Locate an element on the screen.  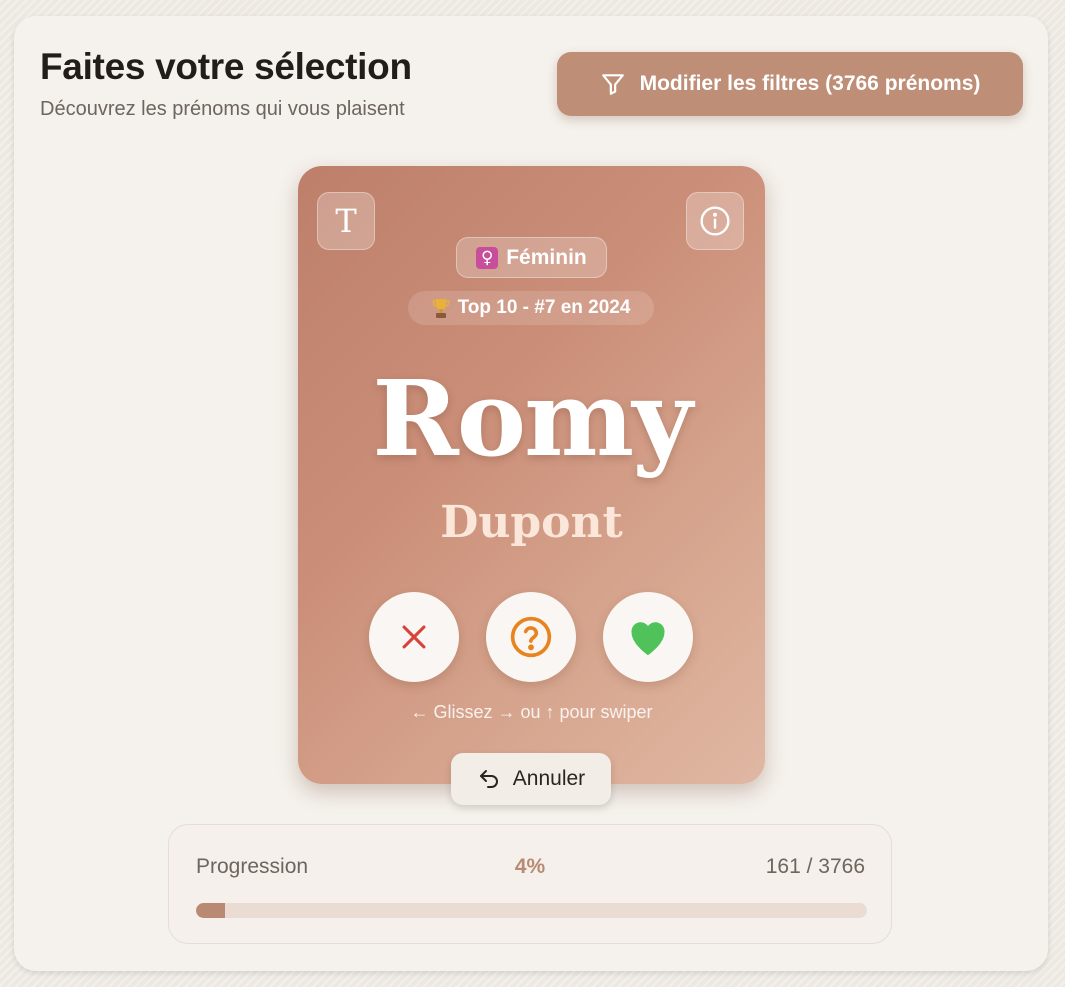
rank-badge: Top 10 - #7 en 2024 is located at coordinates (531, 308).